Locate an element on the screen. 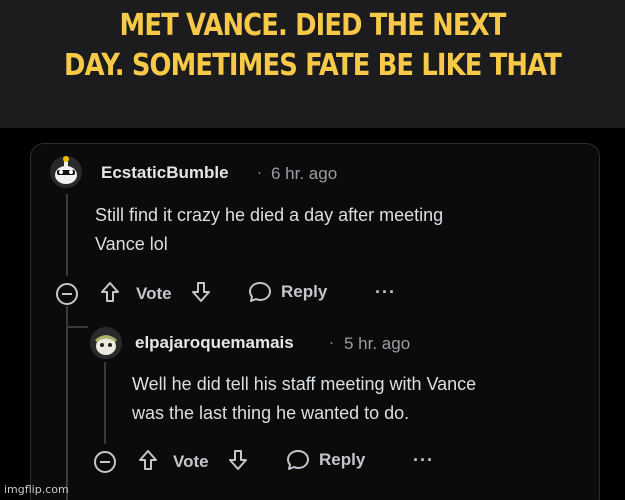 The height and width of the screenshot is (500, 625). thread-line-branch is located at coordinates (67, 403).